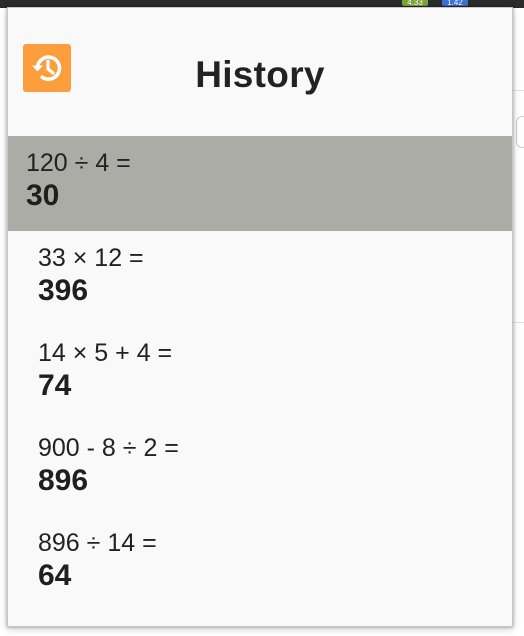  What do you see at coordinates (63, 290) in the screenshot?
I see `history-result: 396` at bounding box center [63, 290].